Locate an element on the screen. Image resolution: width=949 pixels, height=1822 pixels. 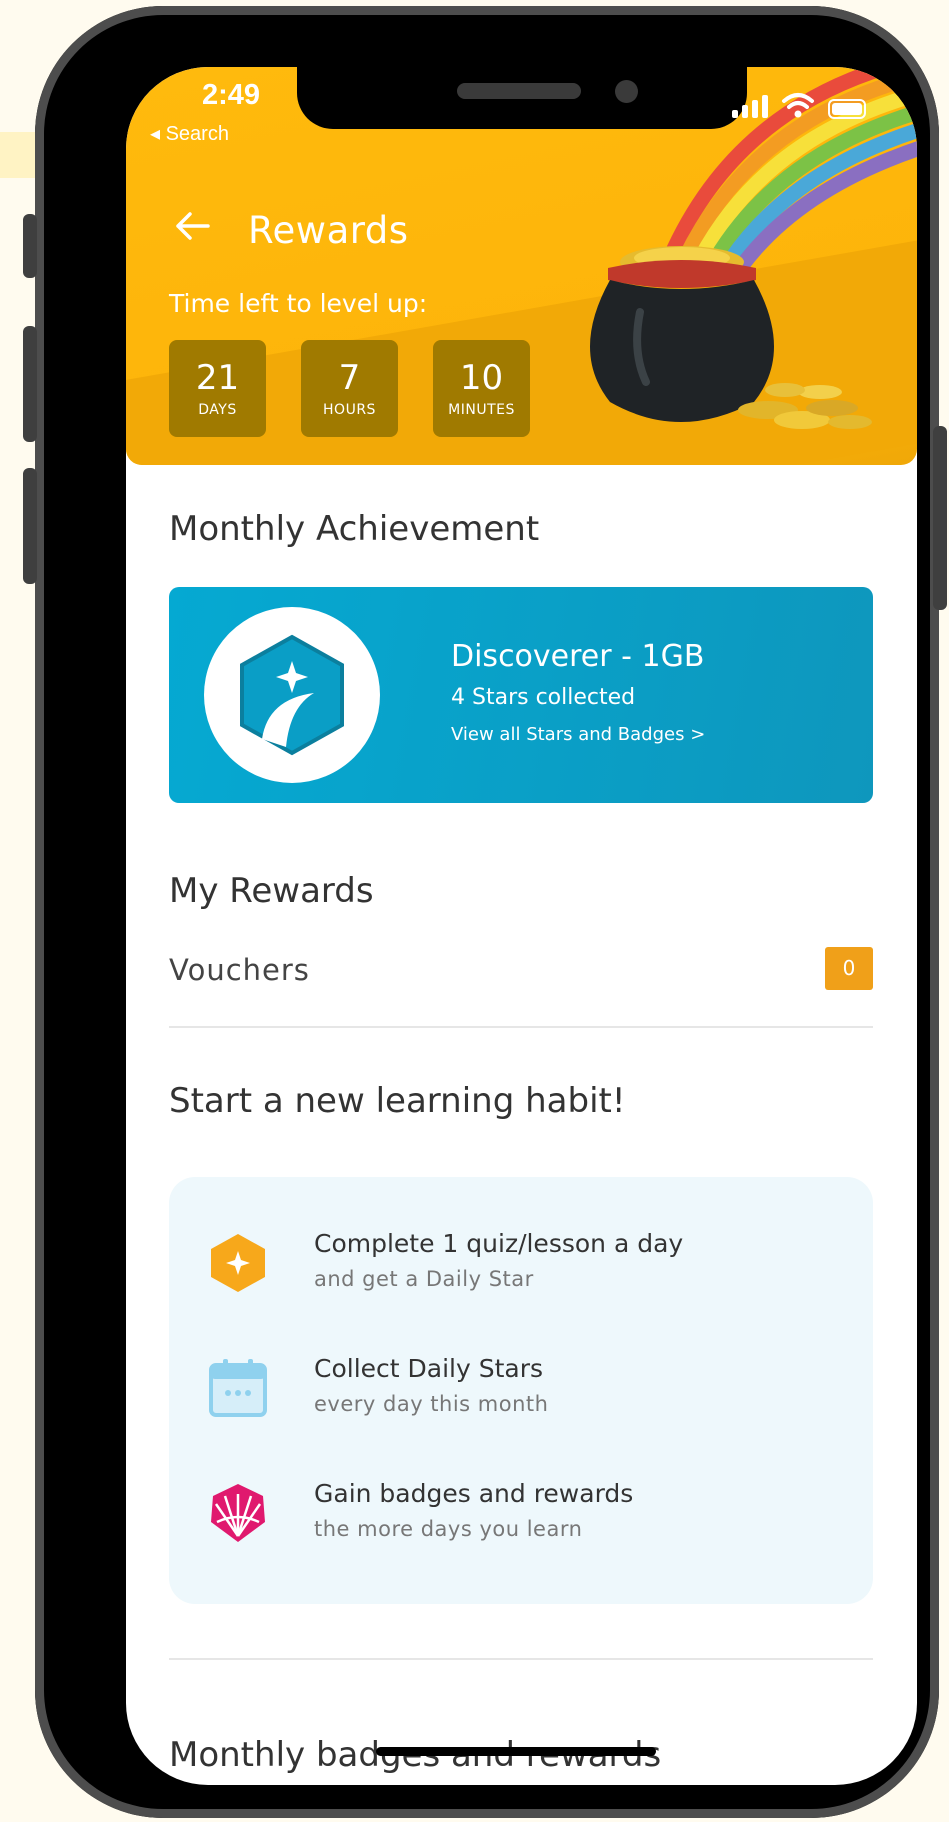
notch is located at coordinates (522, 98).